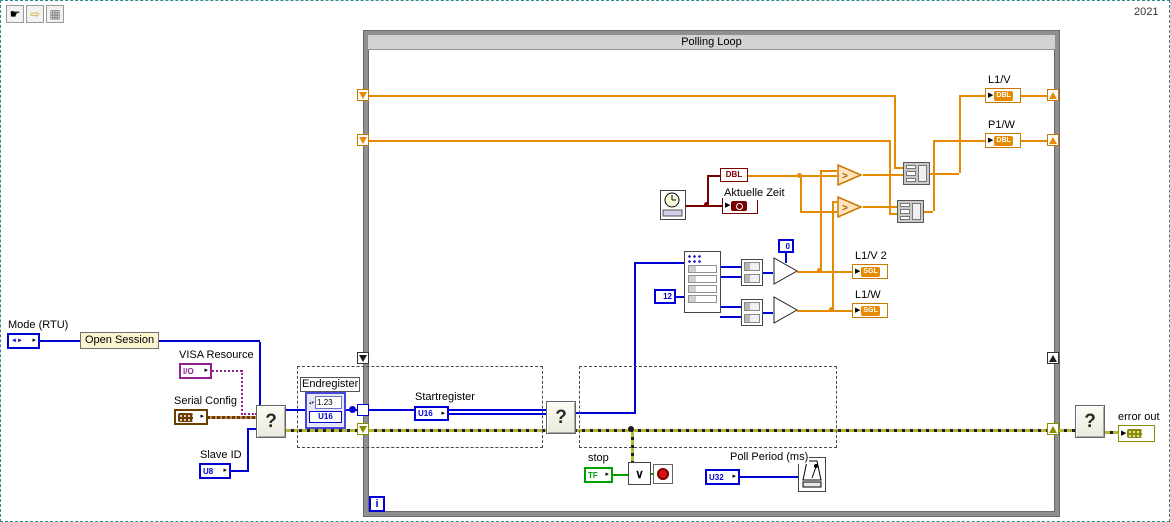 The width and height of the screenshot is (1170, 522). I want to click on constant-12: 12, so click(665, 296).